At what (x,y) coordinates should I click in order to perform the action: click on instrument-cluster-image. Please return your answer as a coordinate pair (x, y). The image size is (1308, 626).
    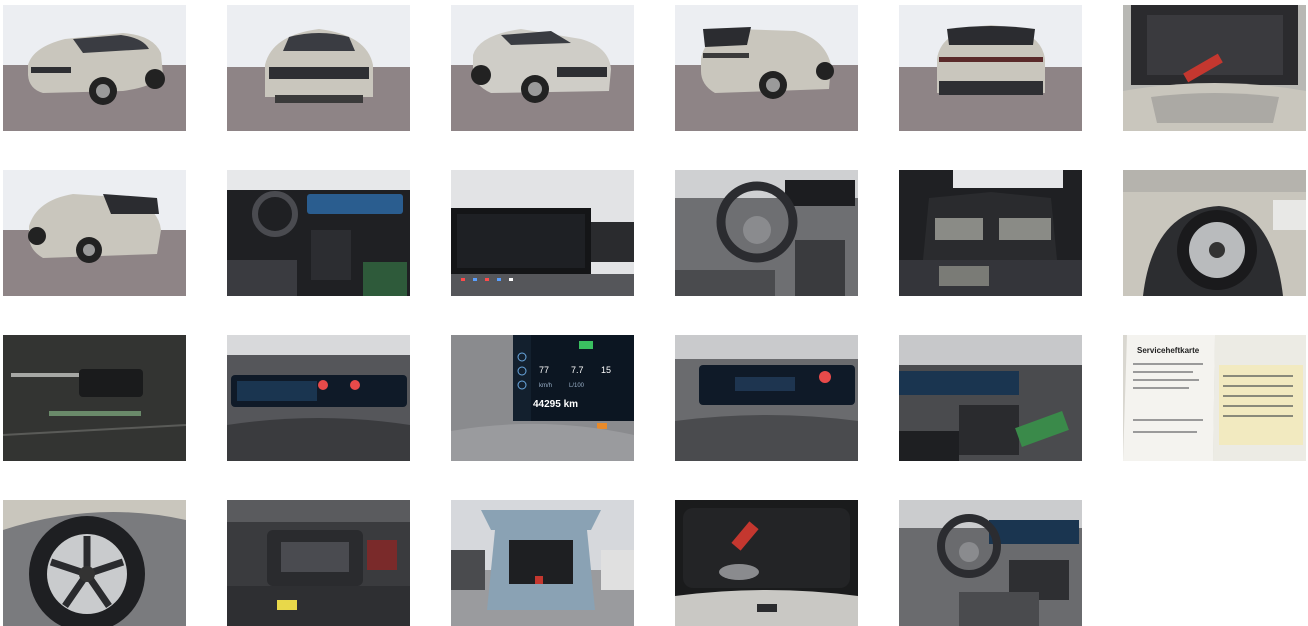
    Looking at the image, I should click on (318, 398).